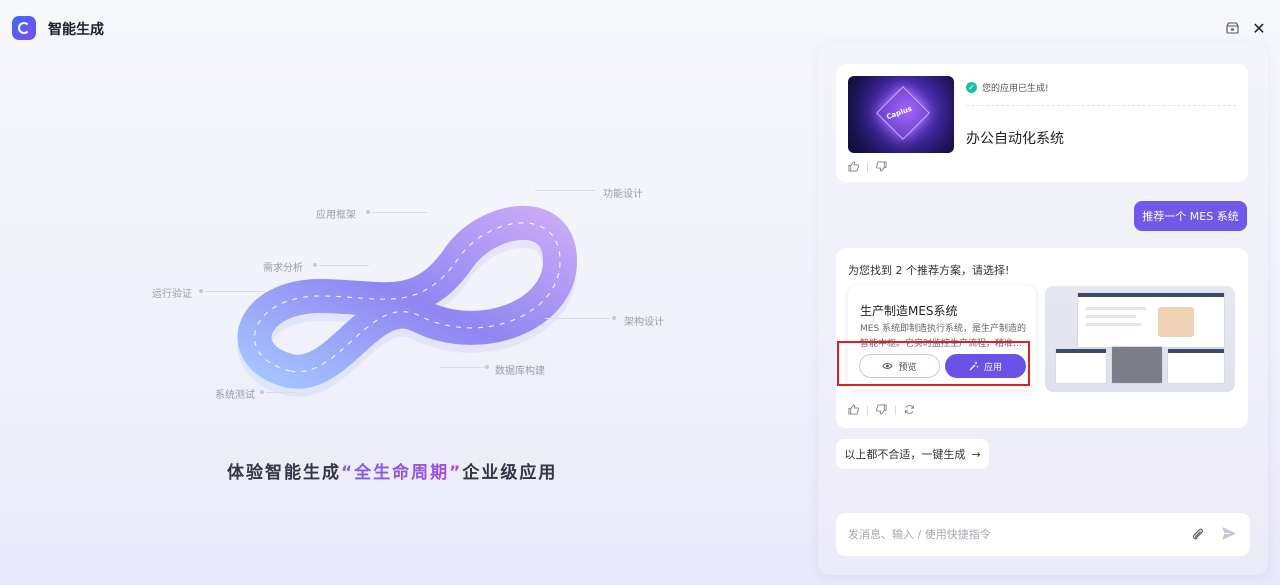 The height and width of the screenshot is (585, 1280). I want to click on status-text: 您的应用已生成!, so click(1015, 89).